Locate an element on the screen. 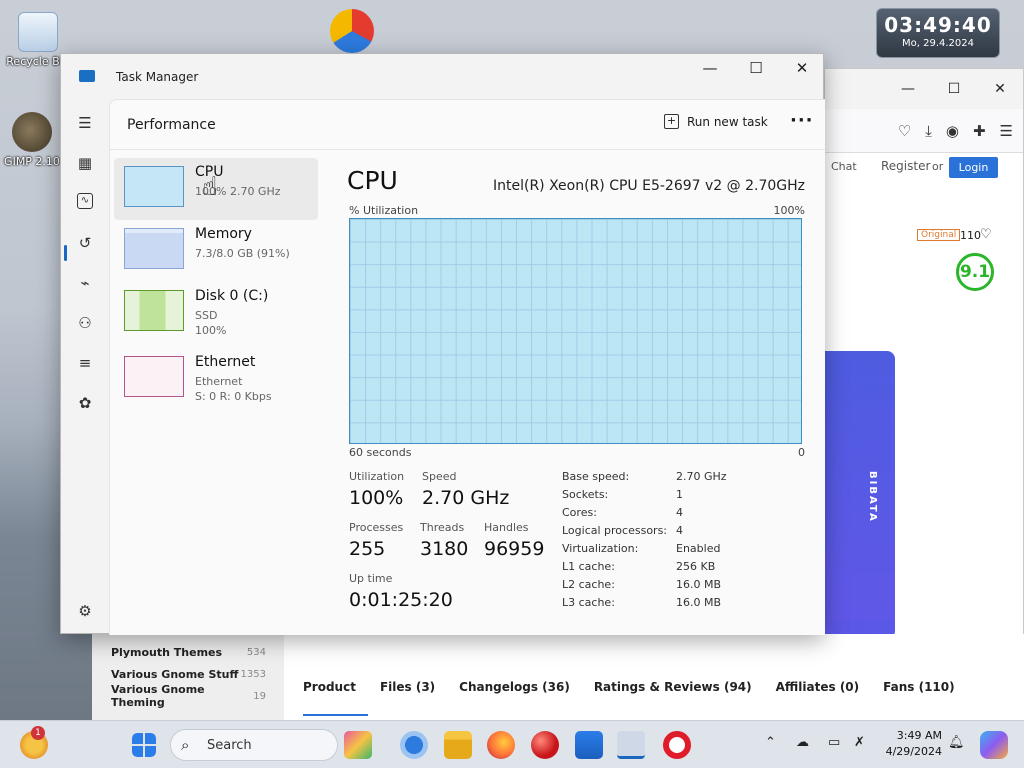 Image resolution: width=1024 pixels, height=768 pixels. heart-icon: ♡ is located at coordinates (986, 234).